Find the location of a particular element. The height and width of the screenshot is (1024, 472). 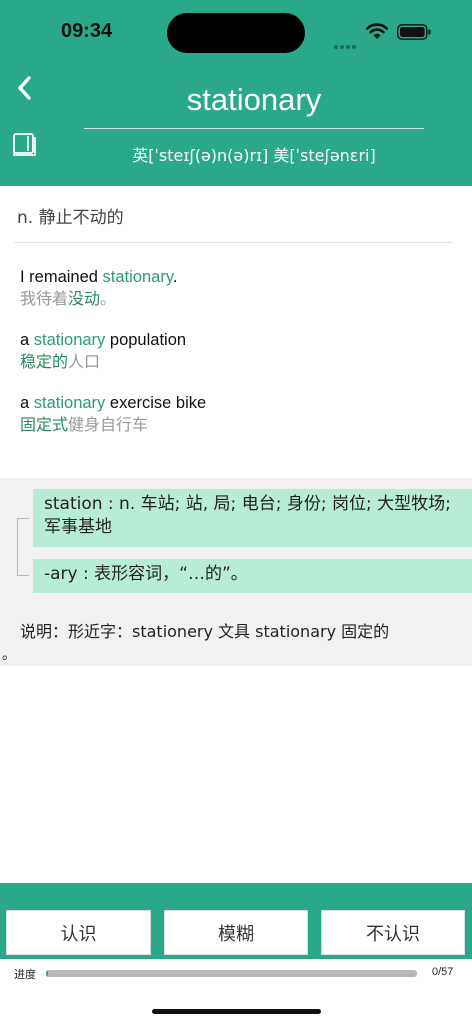

example-sentence: a stationary exercise bike is located at coordinates (240, 403).